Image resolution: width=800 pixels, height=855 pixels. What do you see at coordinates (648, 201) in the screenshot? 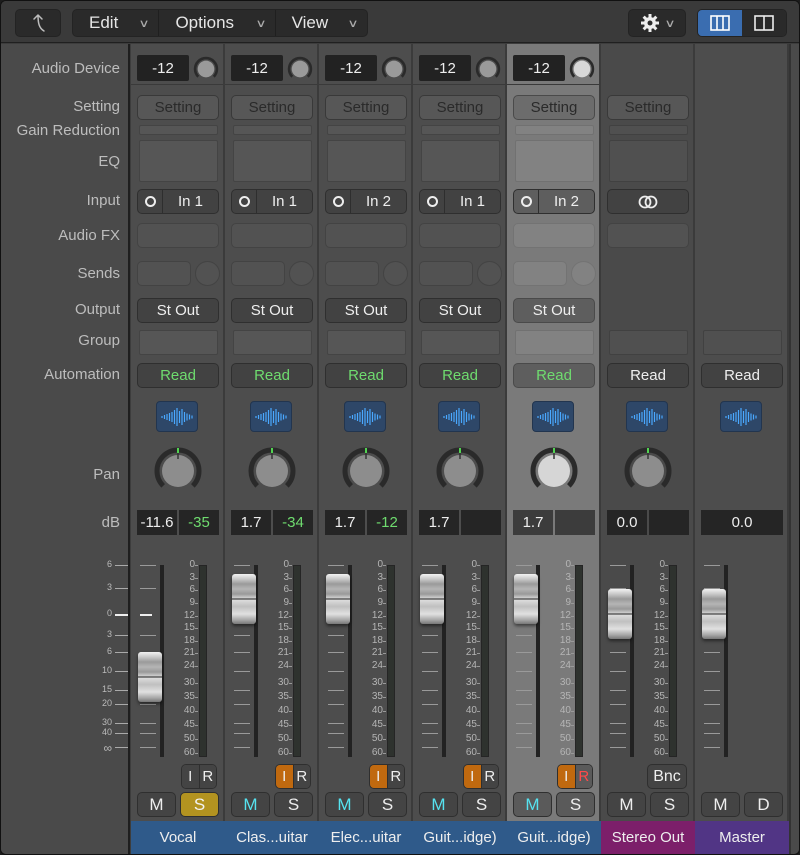
I see `input-button` at bounding box center [648, 201].